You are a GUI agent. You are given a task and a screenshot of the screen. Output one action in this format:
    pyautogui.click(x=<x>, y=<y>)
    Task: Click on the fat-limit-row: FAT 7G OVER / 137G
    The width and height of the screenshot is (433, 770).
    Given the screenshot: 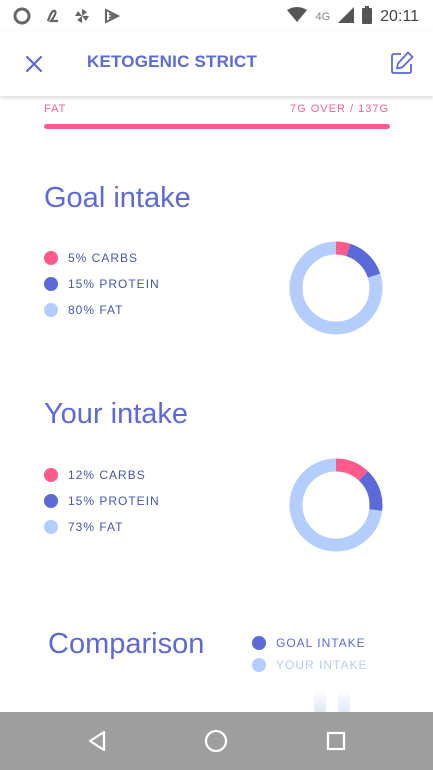 What is the action you would take?
    pyautogui.click(x=216, y=109)
    